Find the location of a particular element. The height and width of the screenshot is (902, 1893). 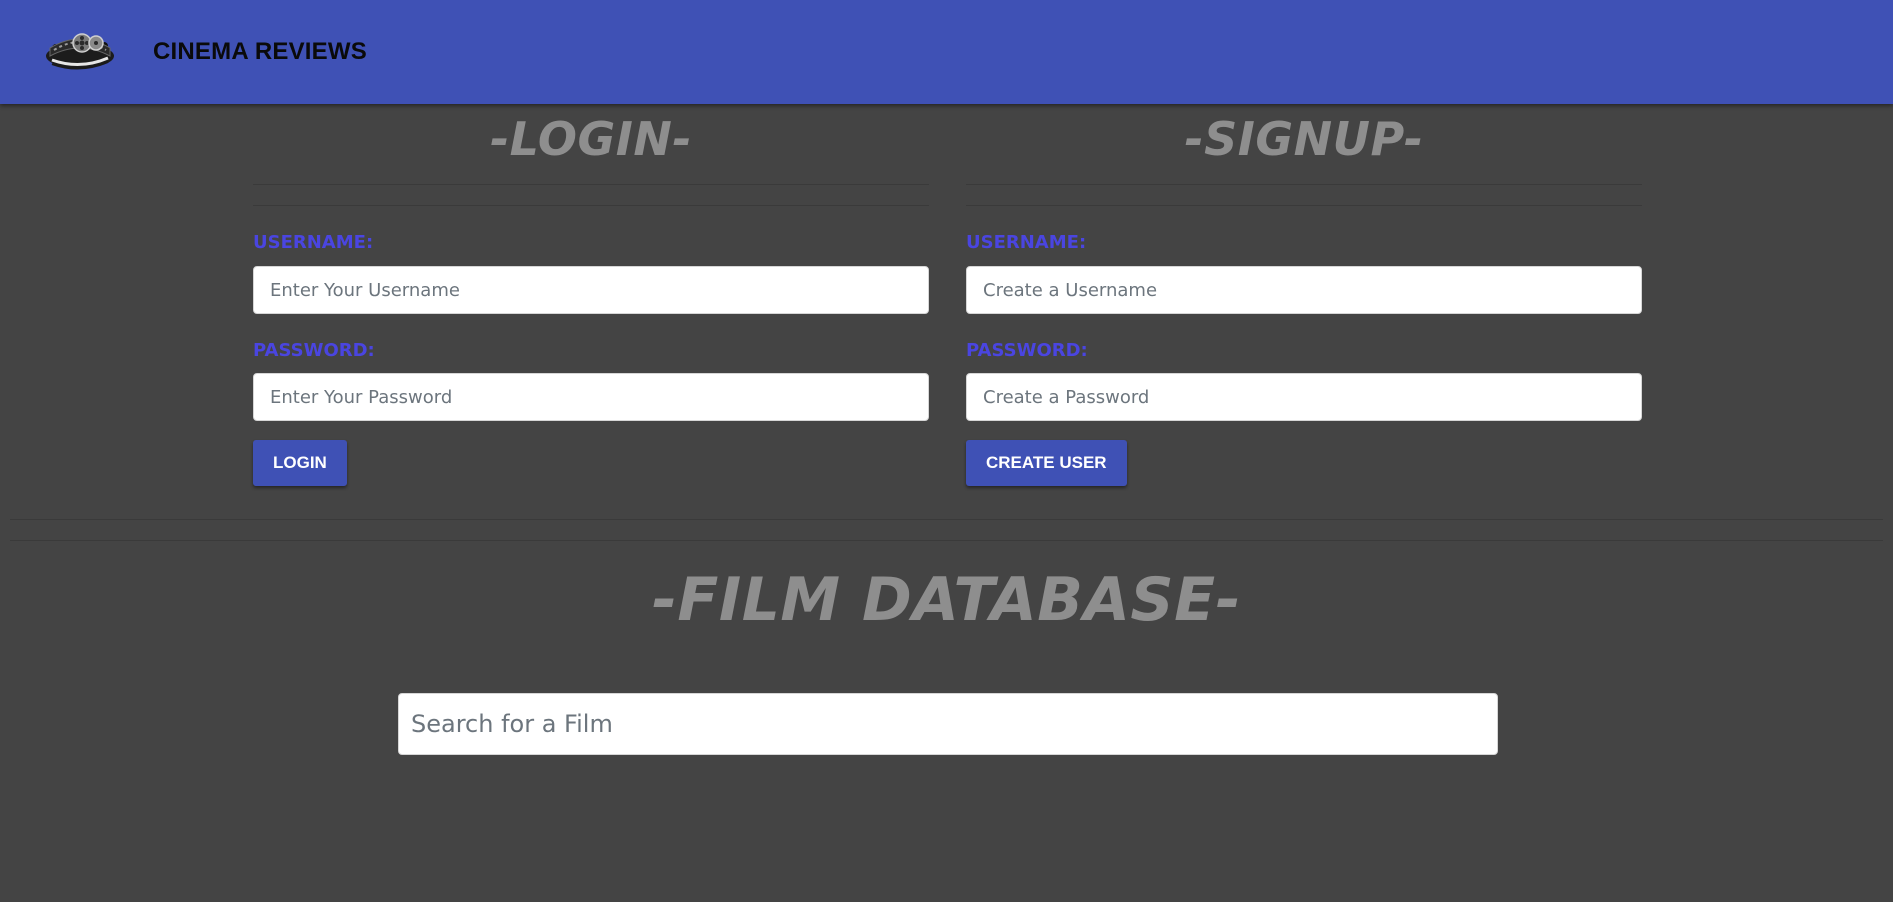

brand-title: CINEMA REVIEWS is located at coordinates (260, 52).